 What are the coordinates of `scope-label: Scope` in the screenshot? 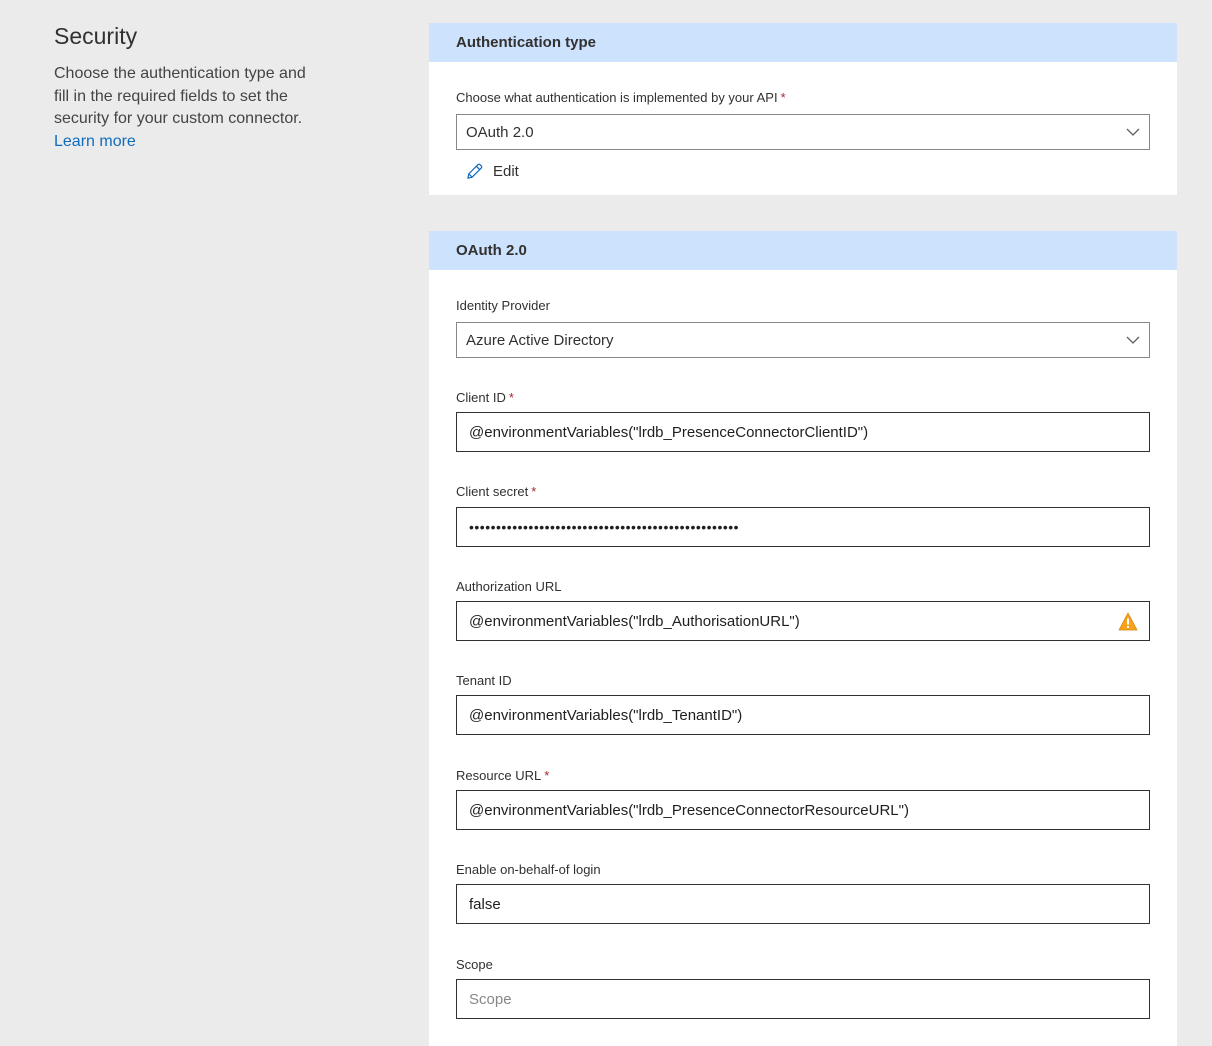 It's located at (474, 964).